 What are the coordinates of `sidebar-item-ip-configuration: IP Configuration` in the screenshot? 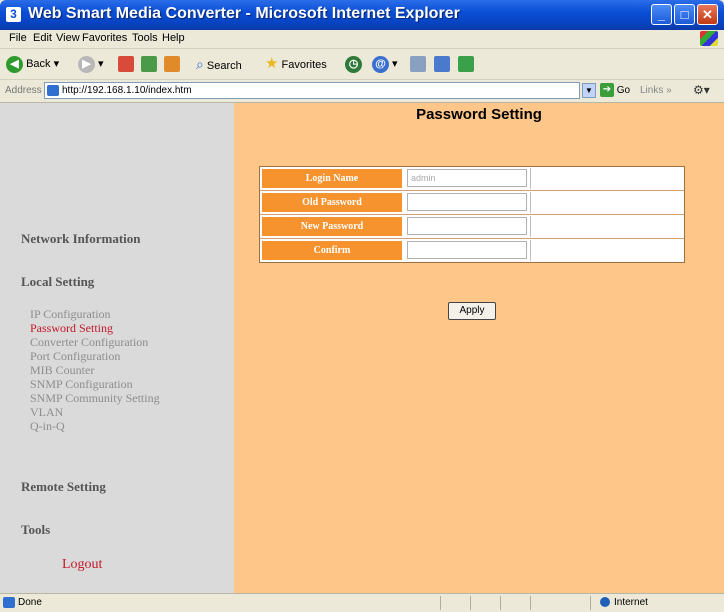 It's located at (70, 314).